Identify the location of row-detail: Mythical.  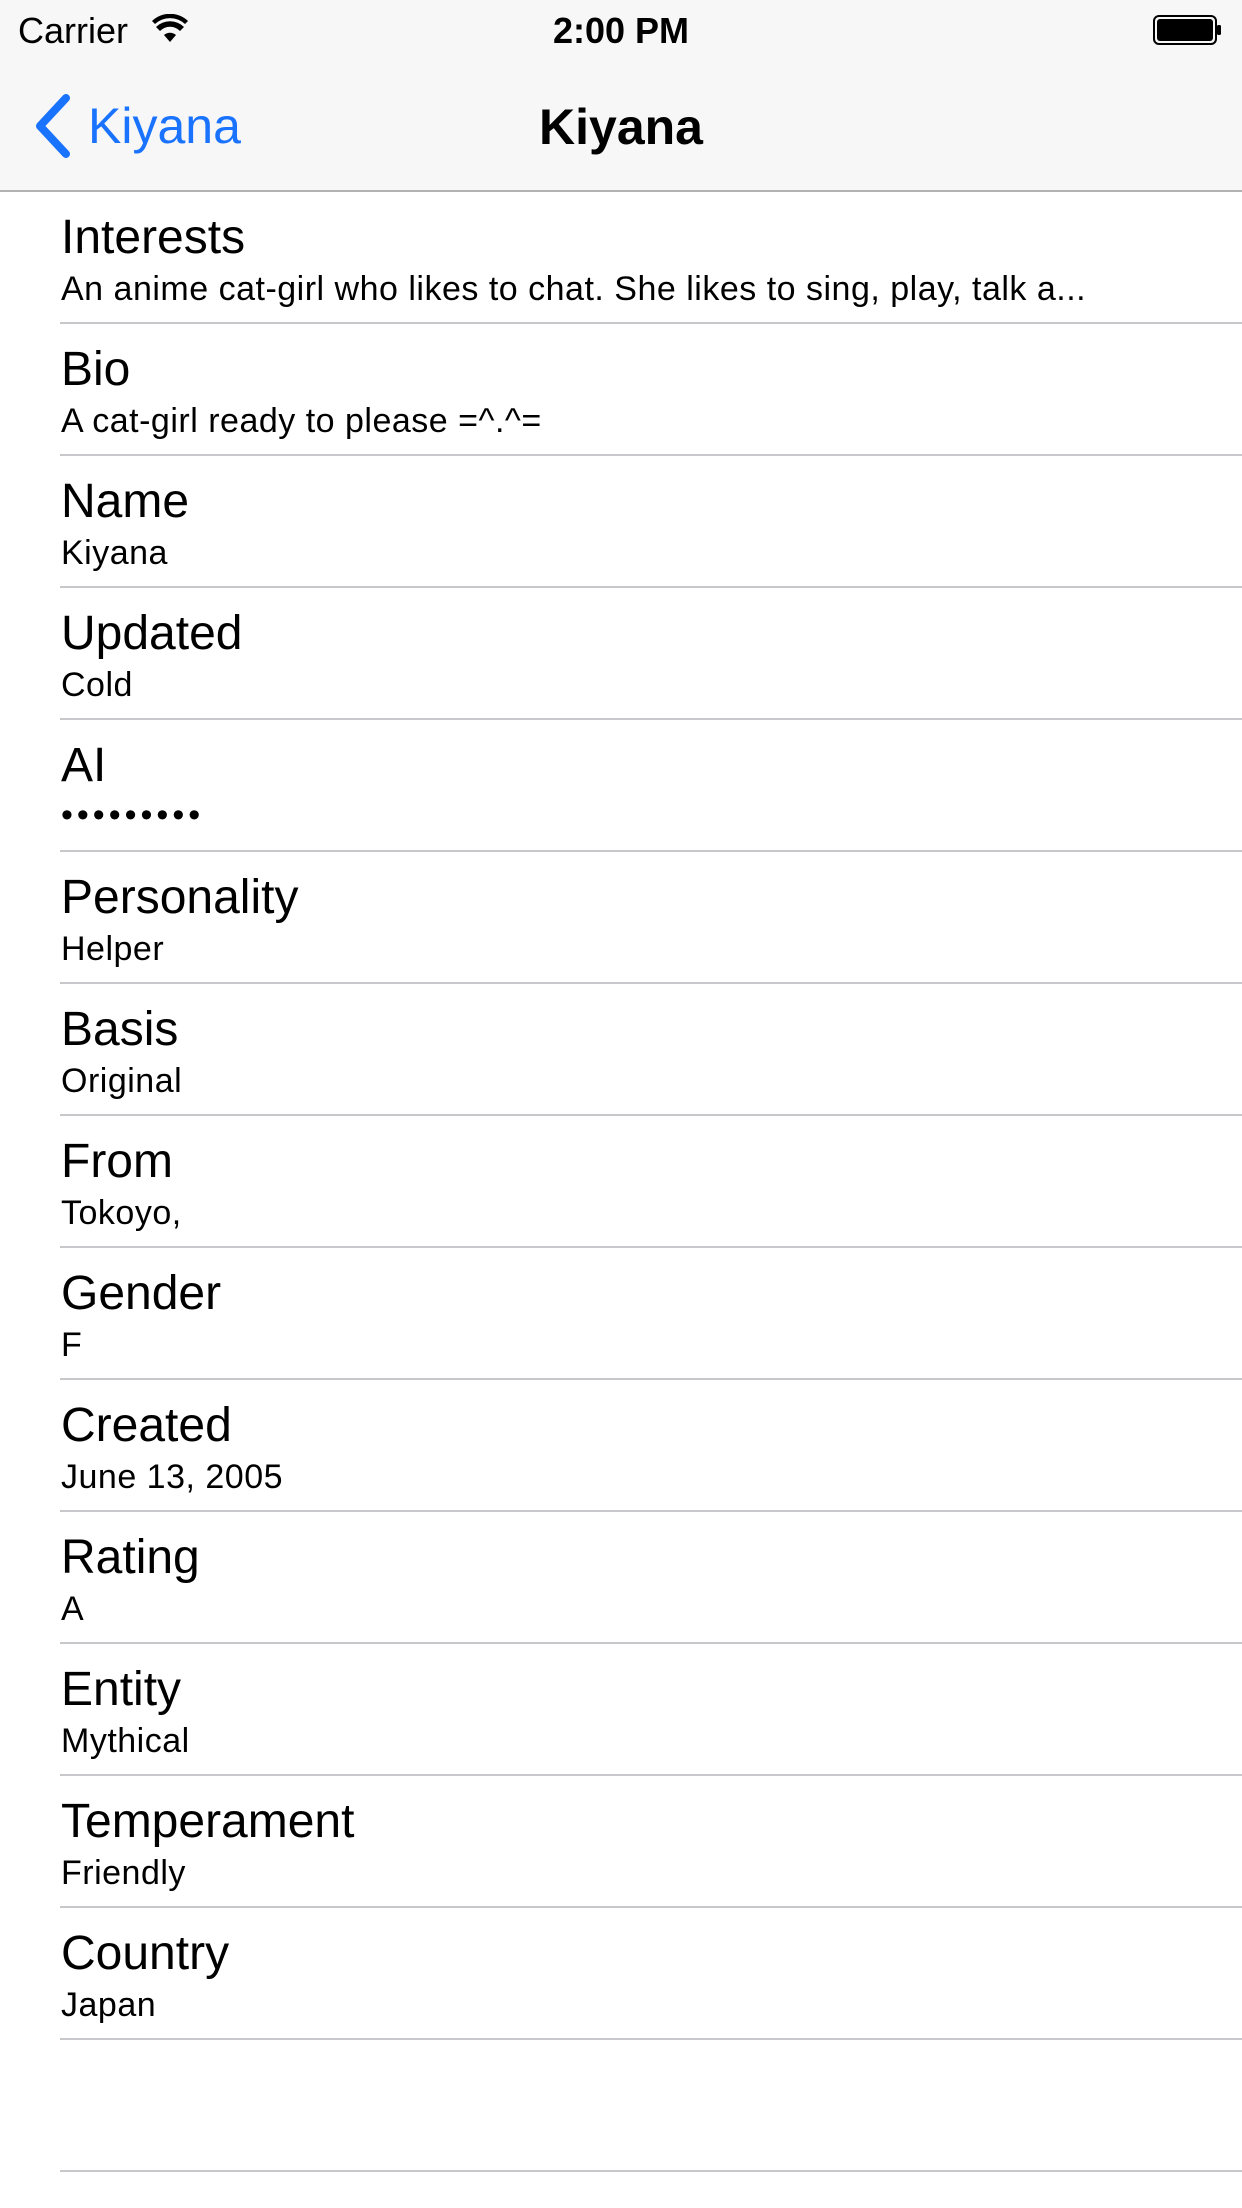
(125, 1741).